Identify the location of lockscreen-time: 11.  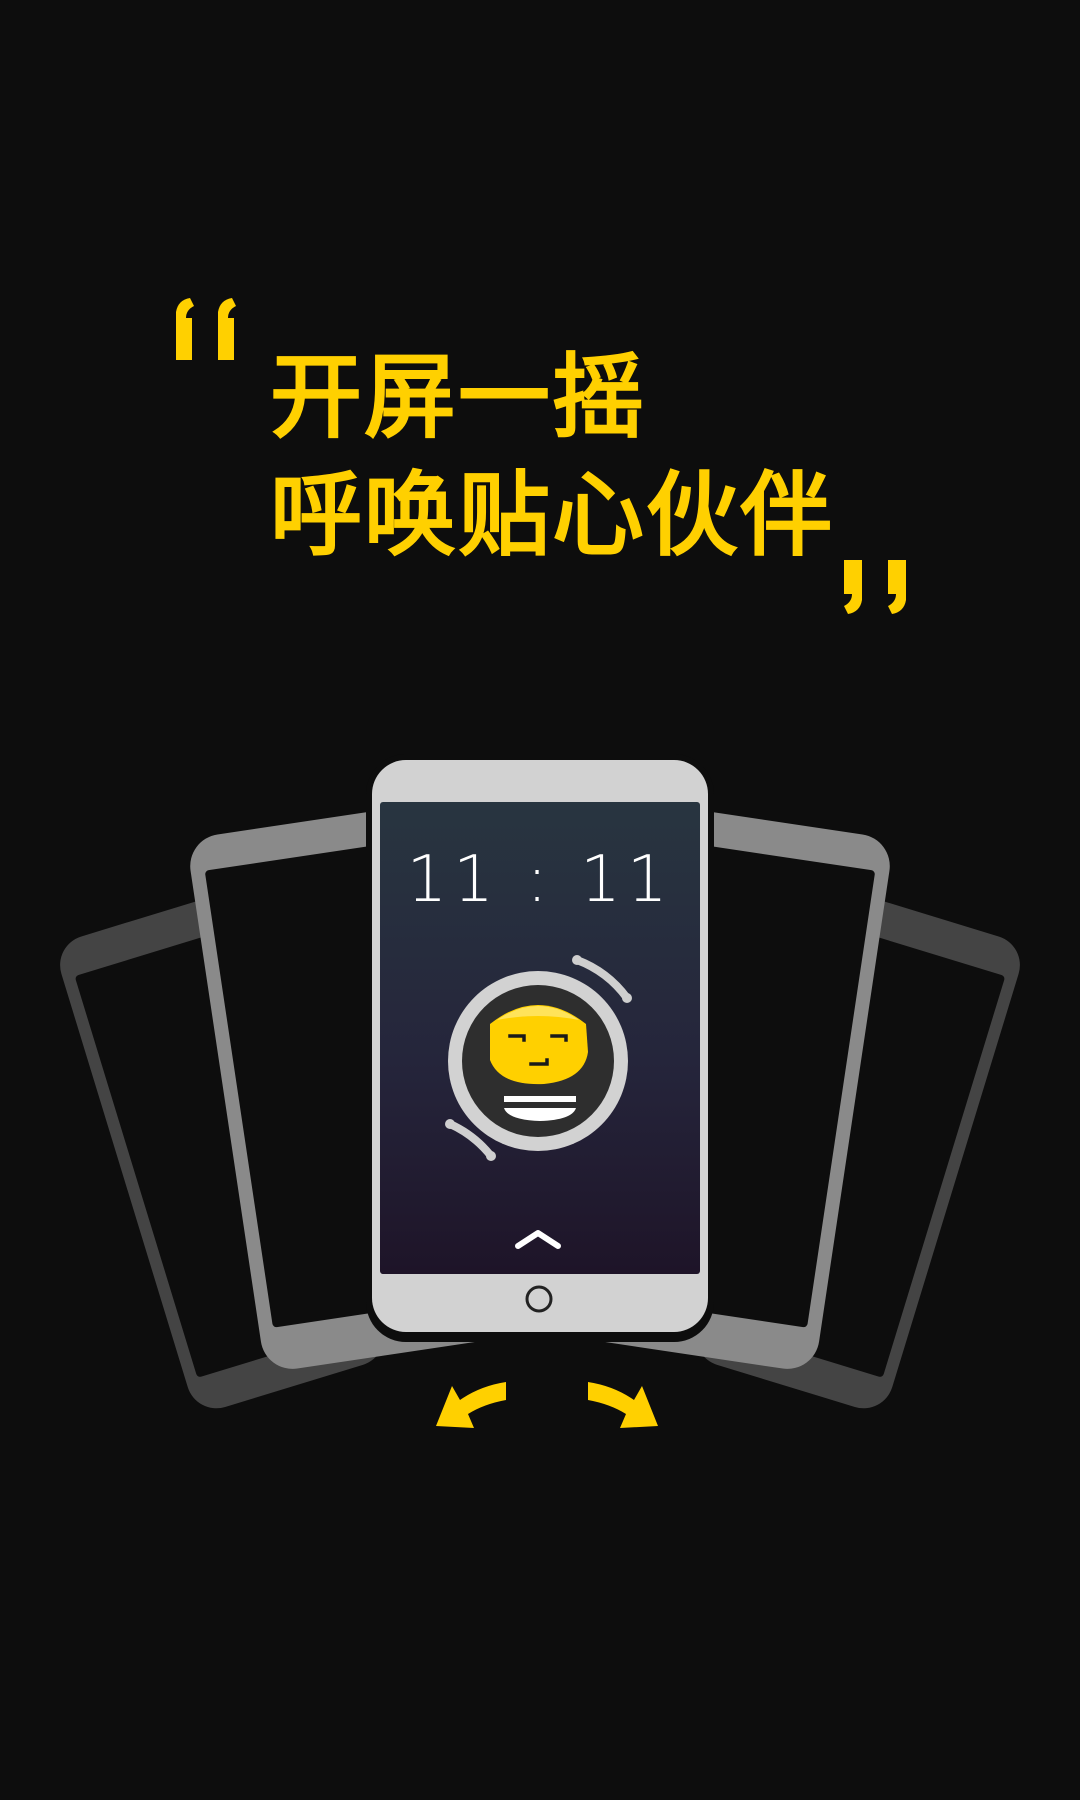
(540, 880).